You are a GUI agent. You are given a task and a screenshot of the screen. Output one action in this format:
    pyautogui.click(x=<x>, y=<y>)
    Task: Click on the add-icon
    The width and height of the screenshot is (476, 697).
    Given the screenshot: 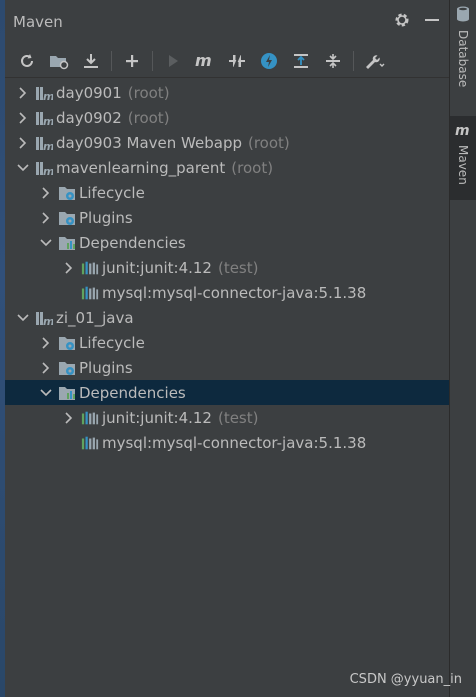 What is the action you would take?
    pyautogui.click(x=132, y=61)
    